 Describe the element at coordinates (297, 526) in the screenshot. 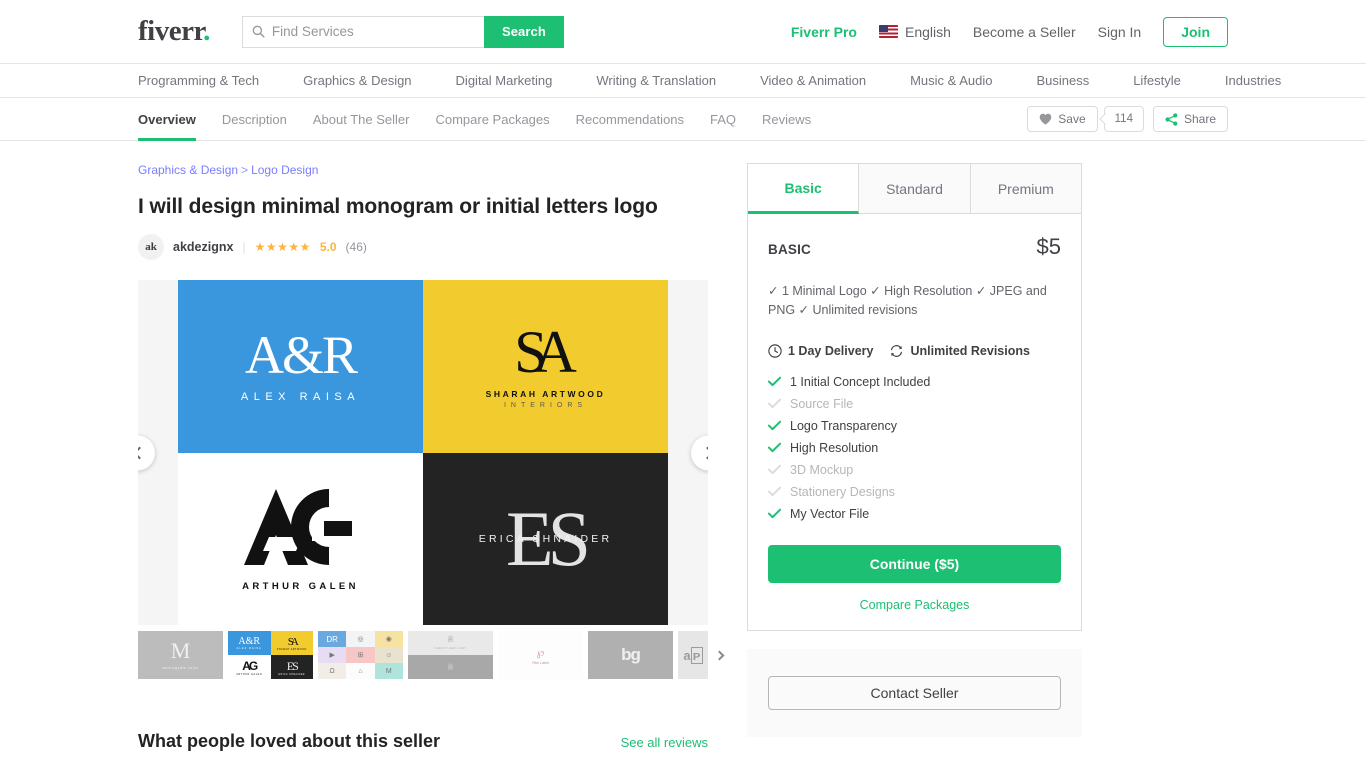

I see `ag-logo-icon` at that location.